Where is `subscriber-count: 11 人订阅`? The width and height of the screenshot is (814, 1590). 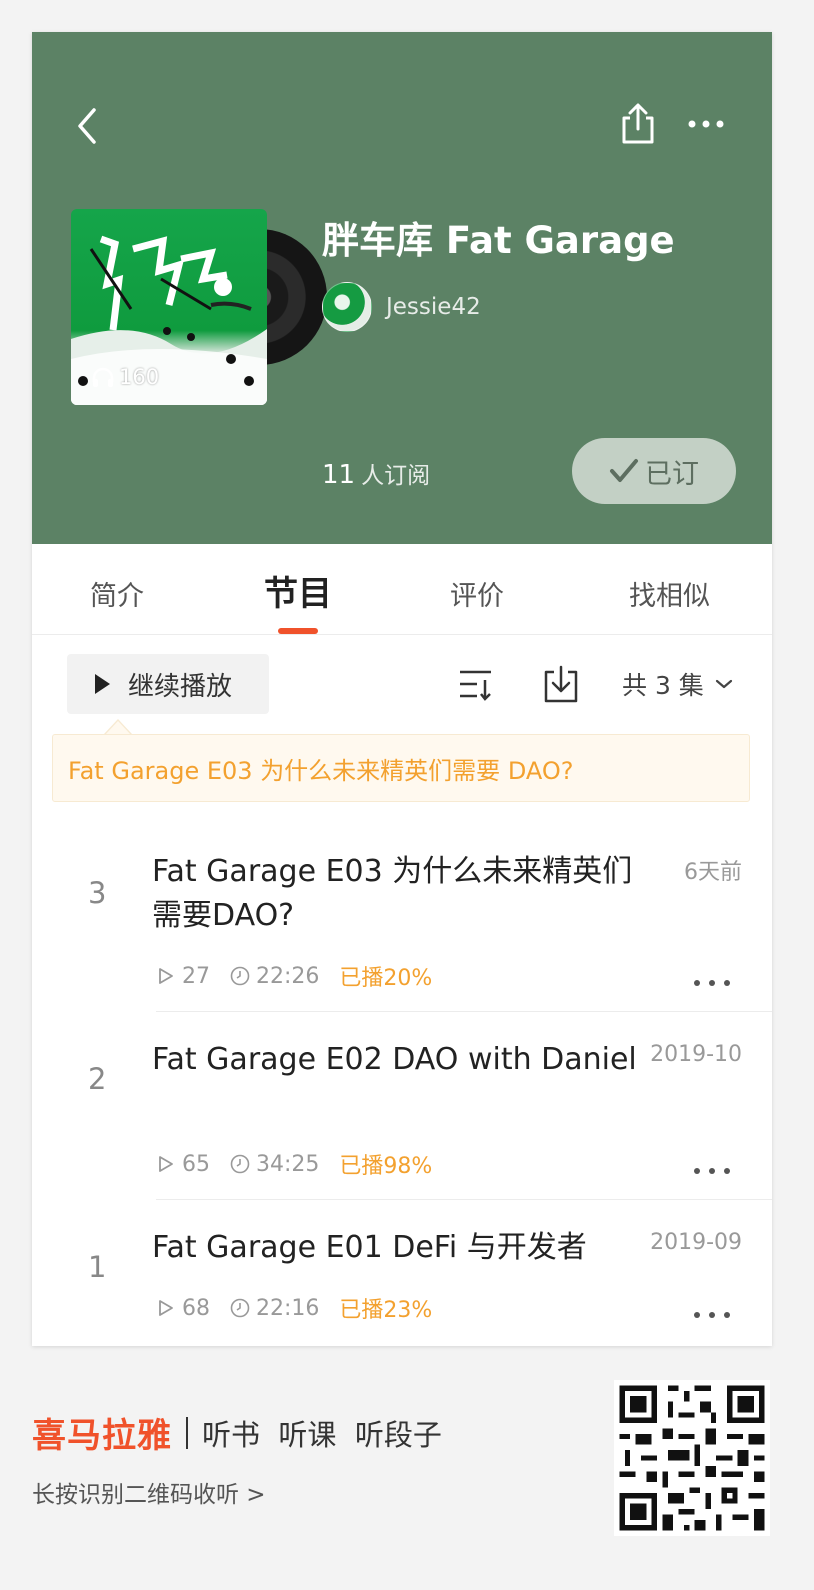
subscriber-count: 11 人订阅 is located at coordinates (376, 473).